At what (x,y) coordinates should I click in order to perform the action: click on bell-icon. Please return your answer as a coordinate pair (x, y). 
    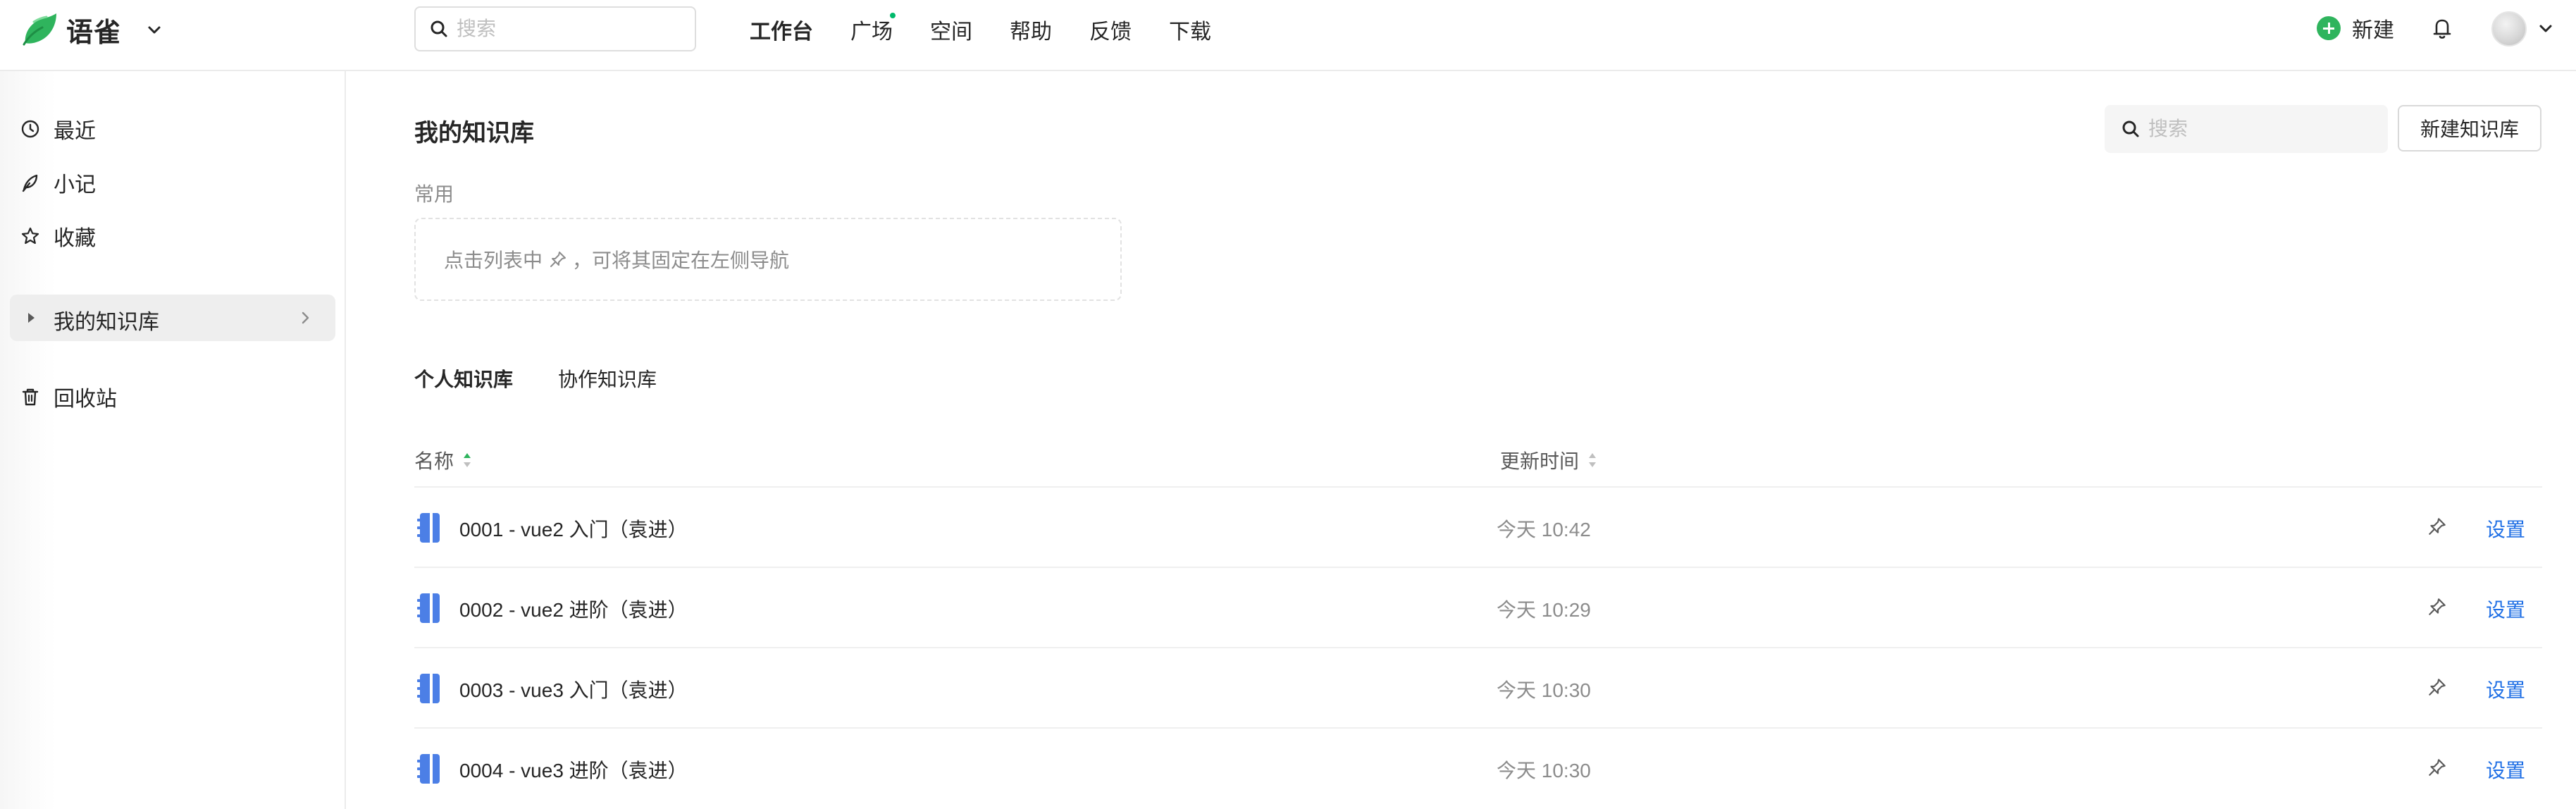
    Looking at the image, I should click on (2442, 28).